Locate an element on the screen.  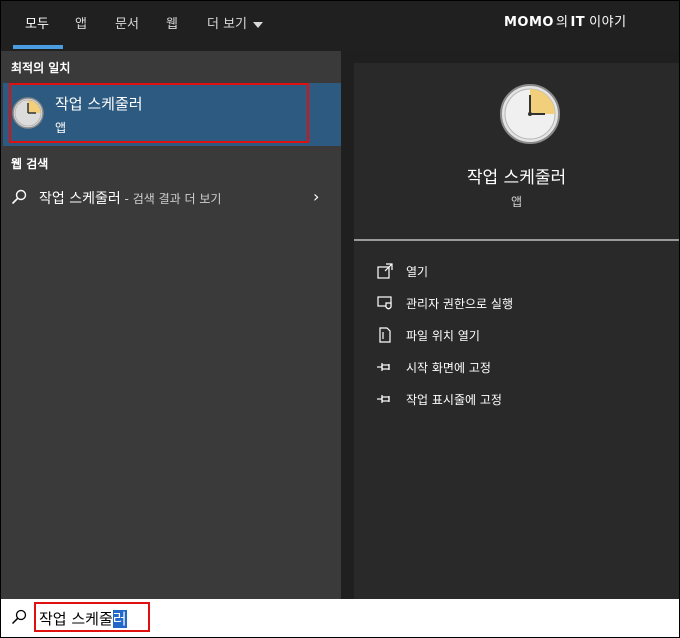
search-input: 작업 스케줄러 is located at coordinates (83, 618).